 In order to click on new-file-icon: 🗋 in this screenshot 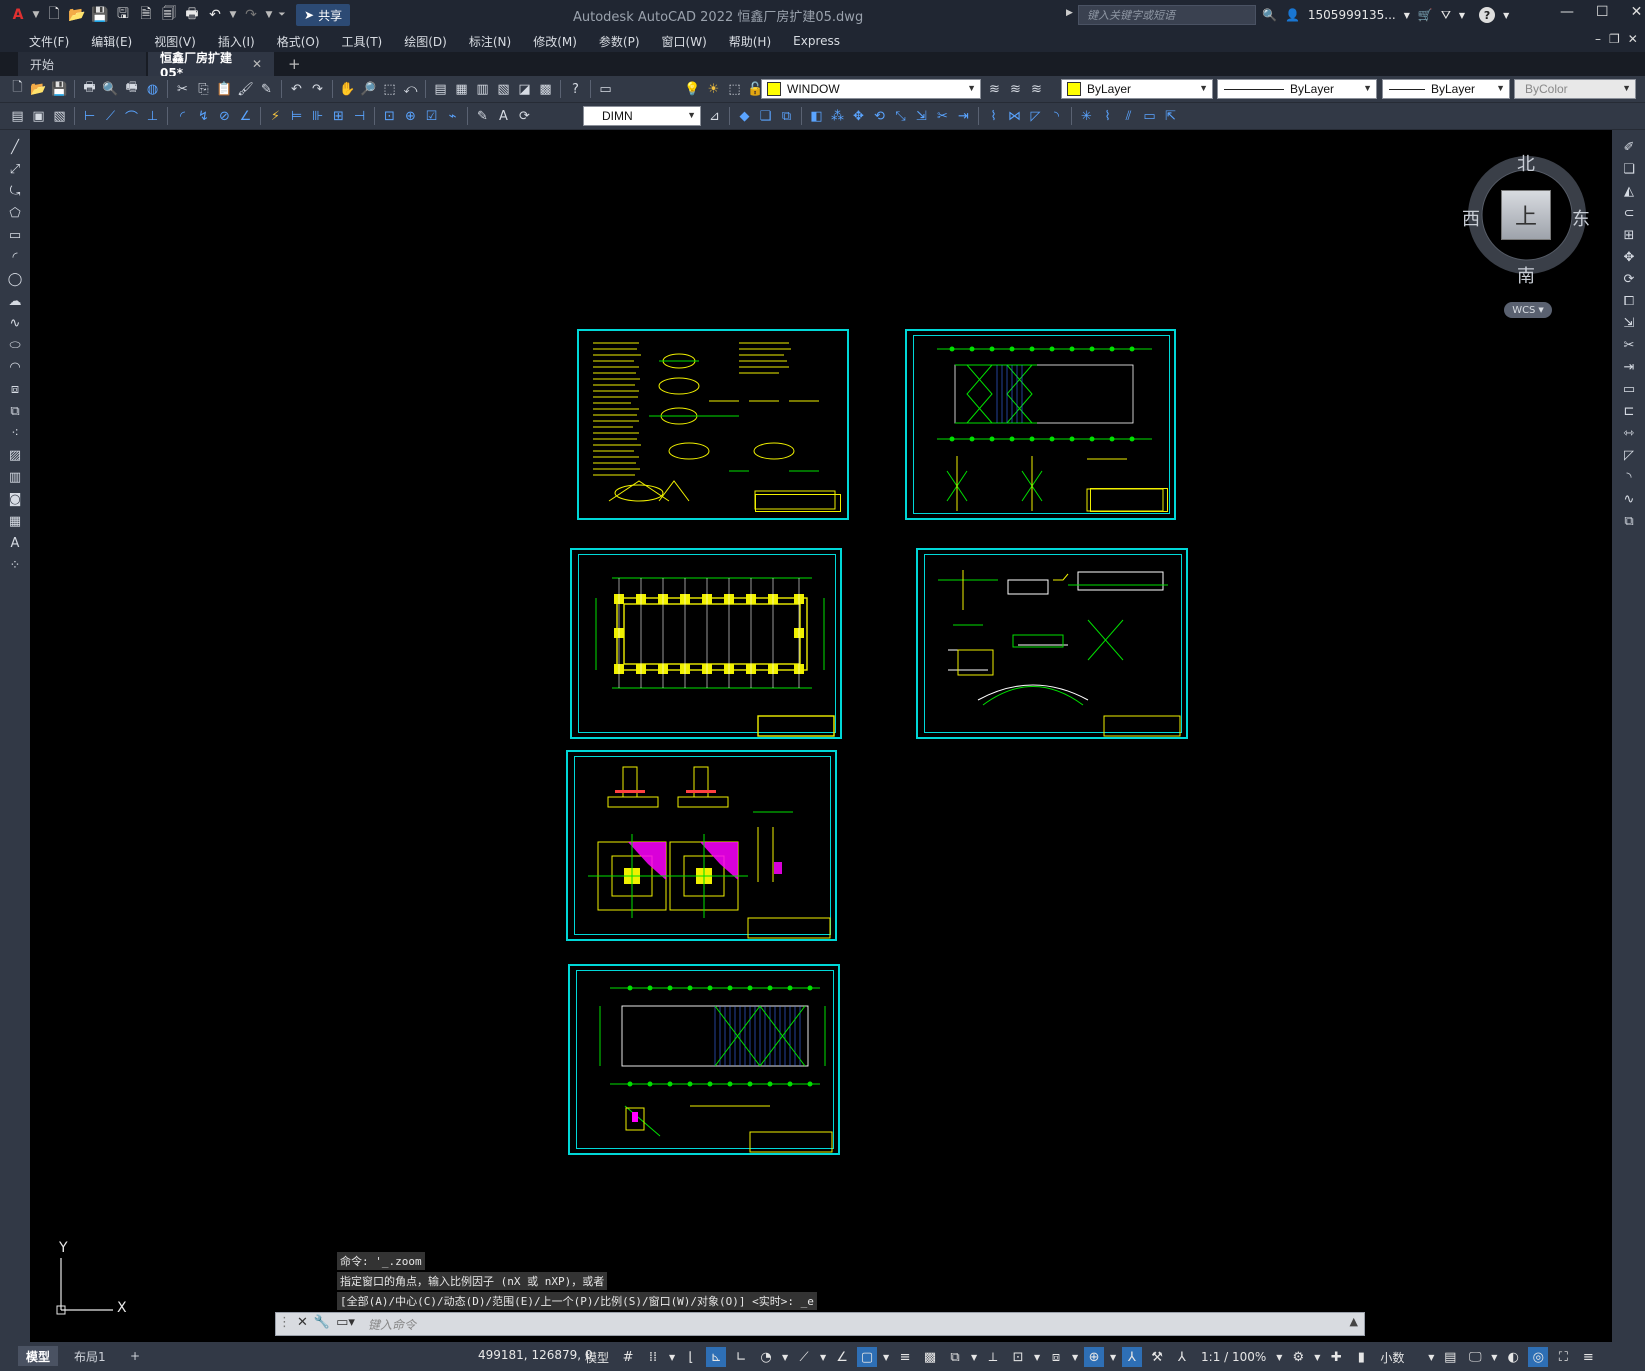, I will do `click(54, 15)`.